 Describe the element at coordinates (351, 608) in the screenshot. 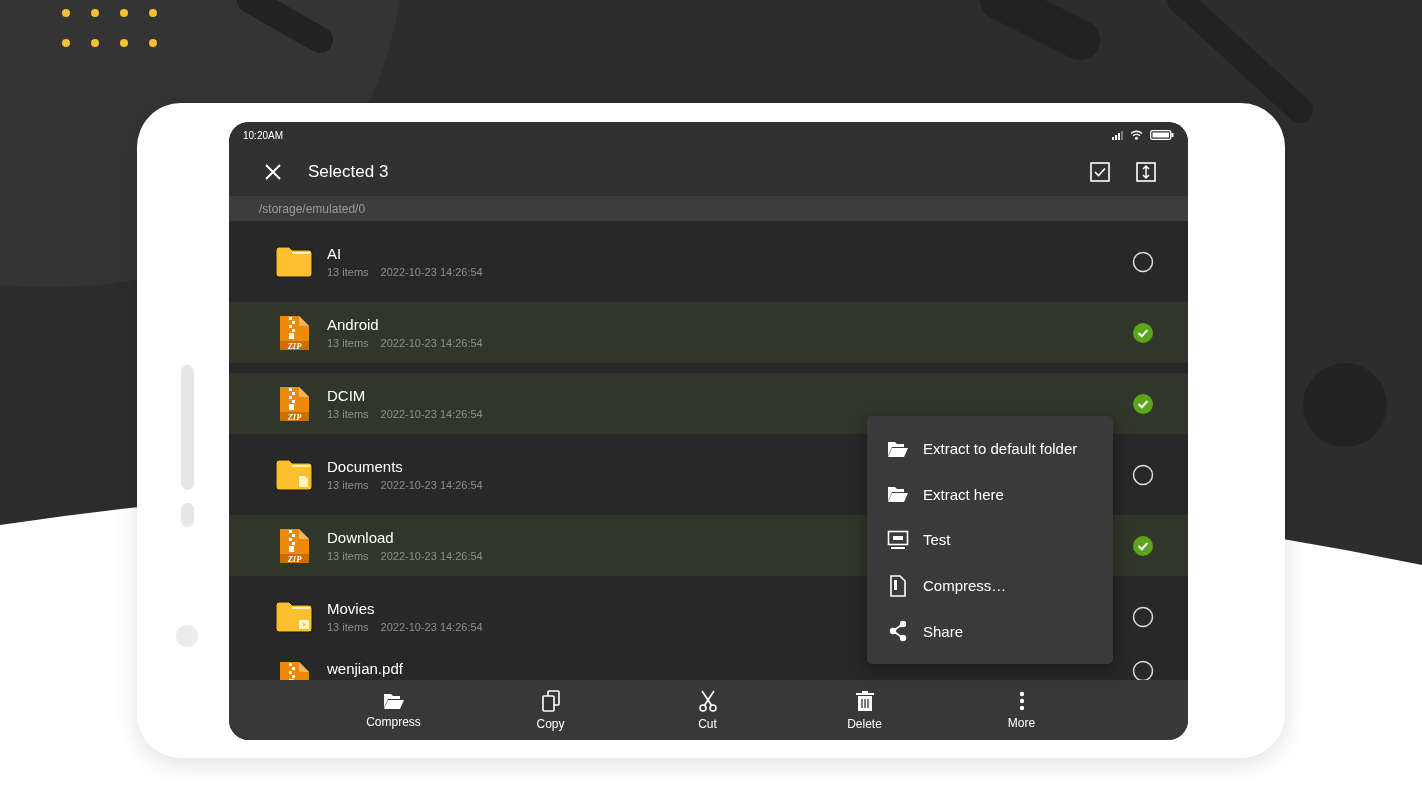

I see `file-name: Movies` at that location.